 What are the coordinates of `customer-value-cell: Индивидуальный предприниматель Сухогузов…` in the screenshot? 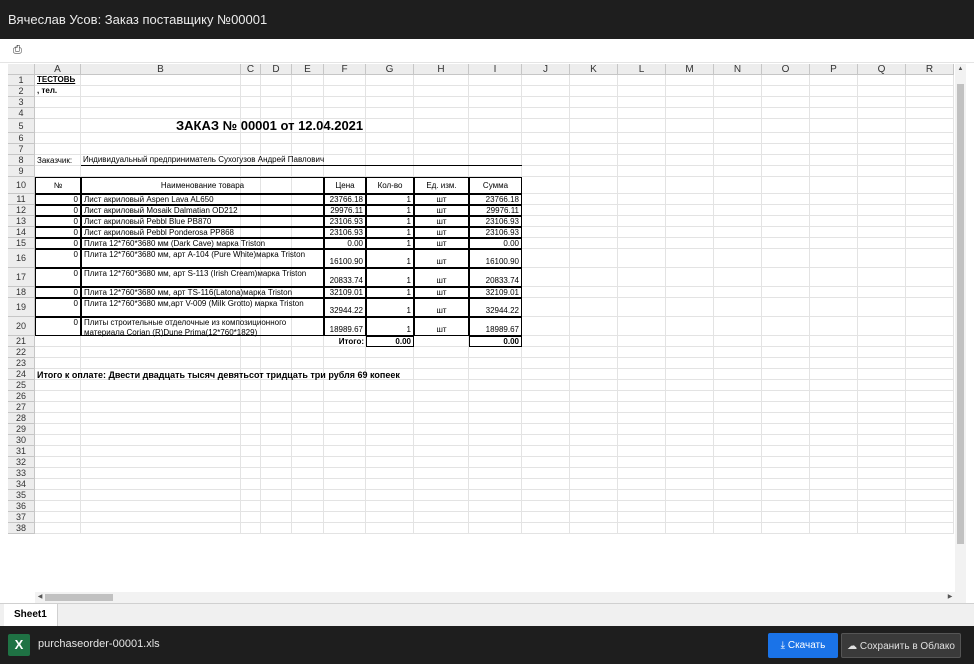 It's located at (301, 160).